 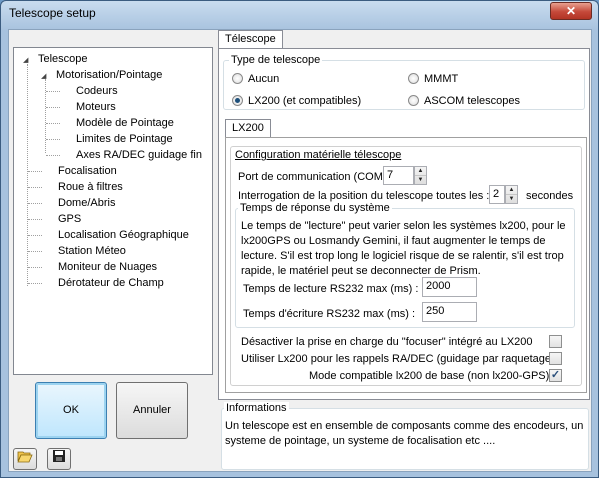 I want to click on radio-lx200-circle, so click(x=237, y=100).